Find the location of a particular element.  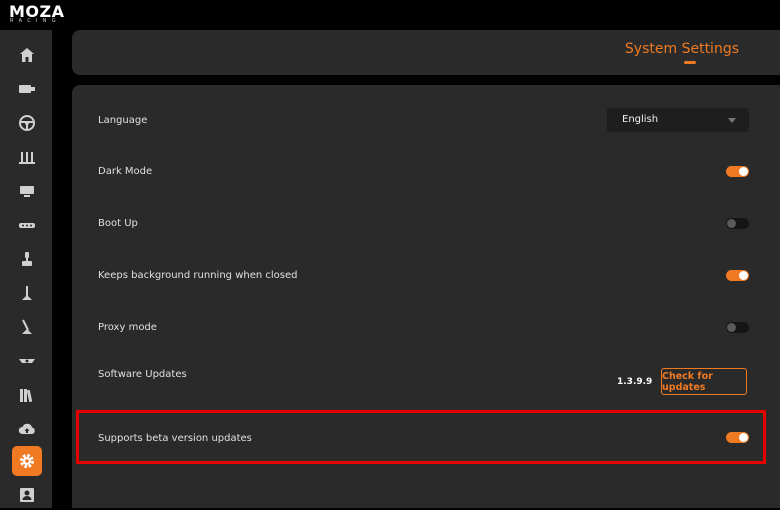

version-number: 1.3.9.9 is located at coordinates (635, 382).